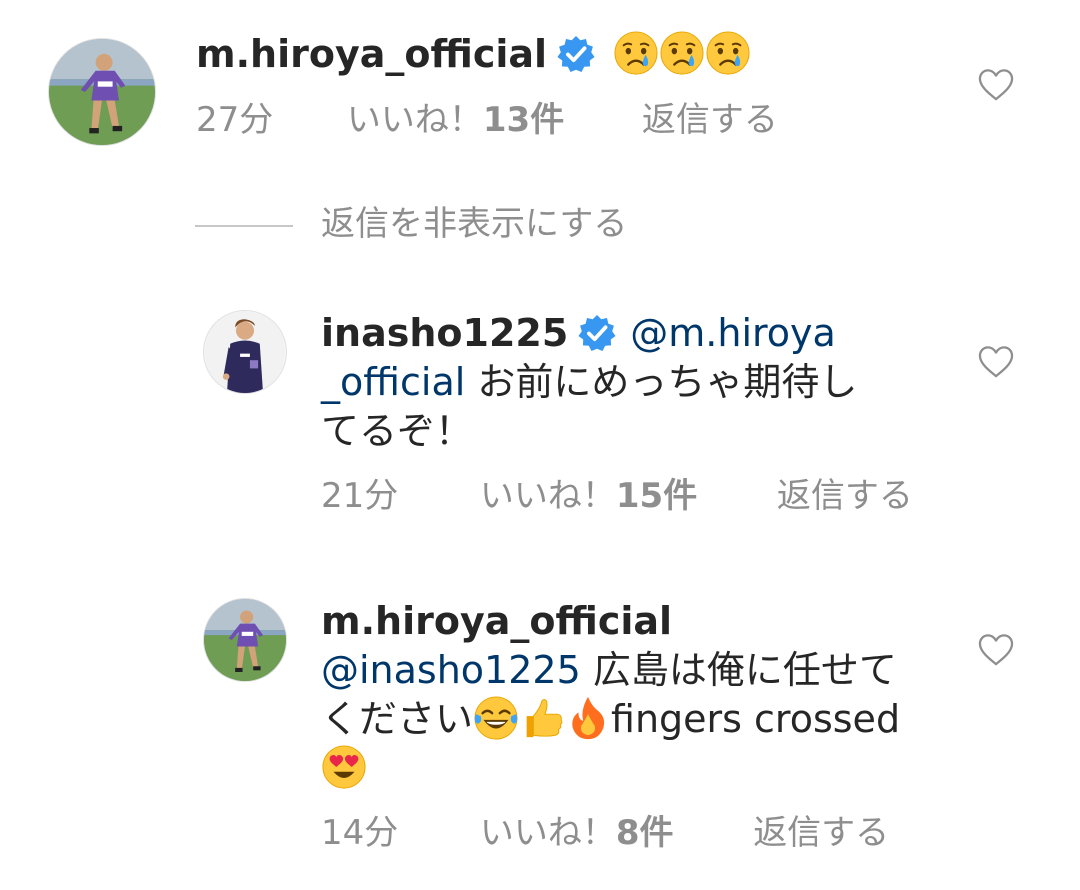 Image resolution: width=1080 pixels, height=890 pixels. What do you see at coordinates (235, 120) in the screenshot?
I see `comment-time: 27分` at bounding box center [235, 120].